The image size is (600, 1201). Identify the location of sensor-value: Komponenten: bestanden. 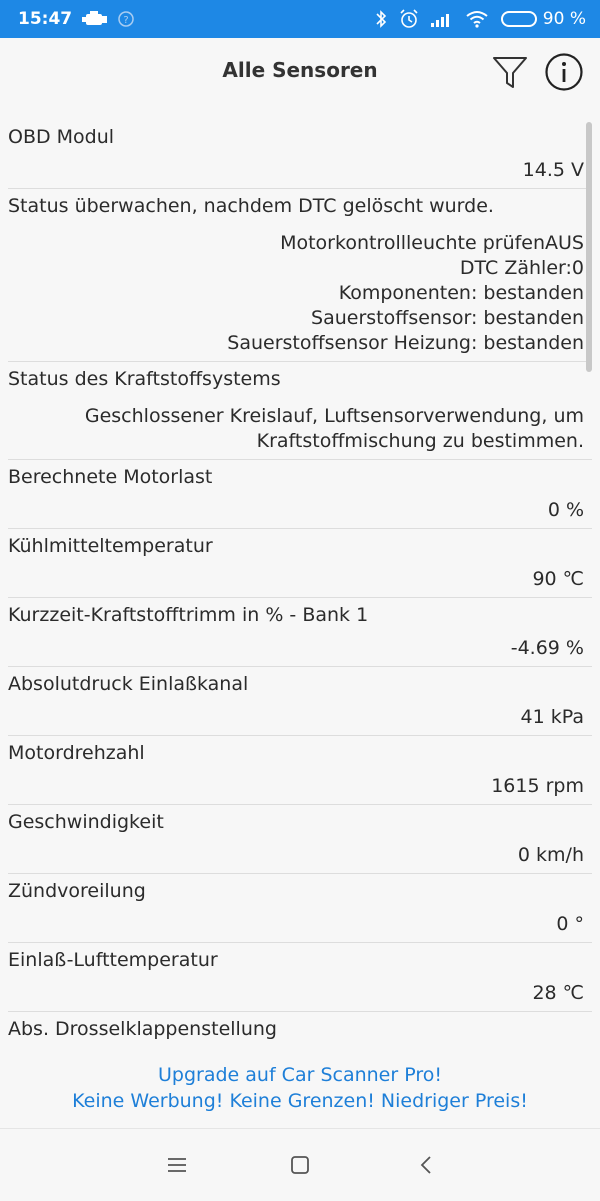
(461, 293).